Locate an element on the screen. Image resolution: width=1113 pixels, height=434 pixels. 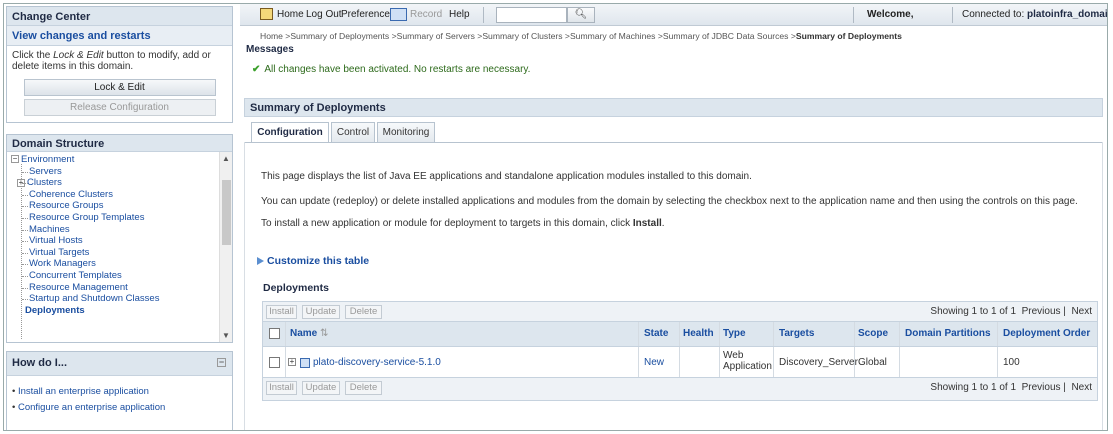
change-center-title: Change Center is located at coordinates (119, 16).